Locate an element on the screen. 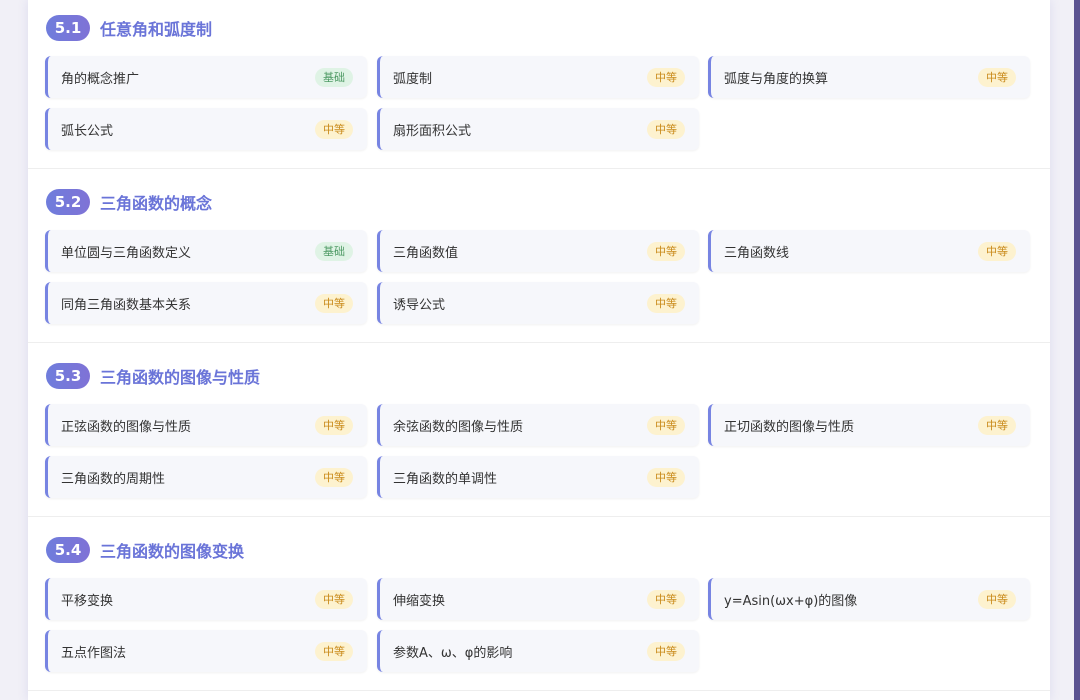 This screenshot has width=1080, height=700. topic-label: 伸缩变换 is located at coordinates (419, 601).